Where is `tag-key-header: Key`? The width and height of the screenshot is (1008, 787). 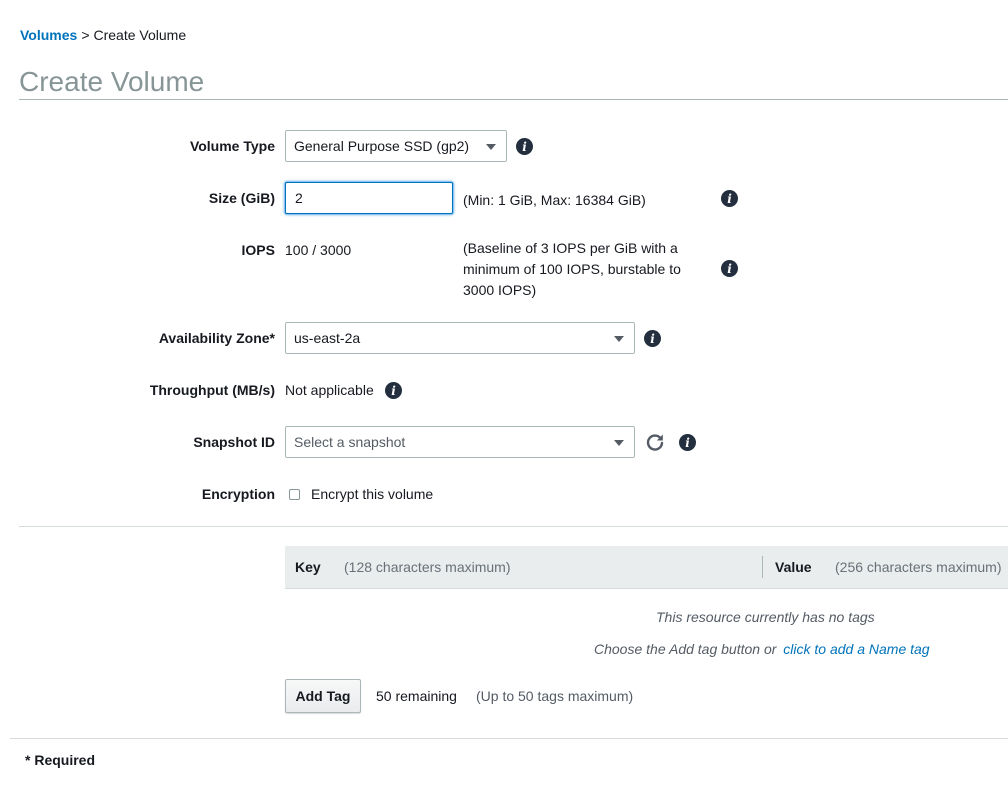
tag-key-header: Key is located at coordinates (308, 567).